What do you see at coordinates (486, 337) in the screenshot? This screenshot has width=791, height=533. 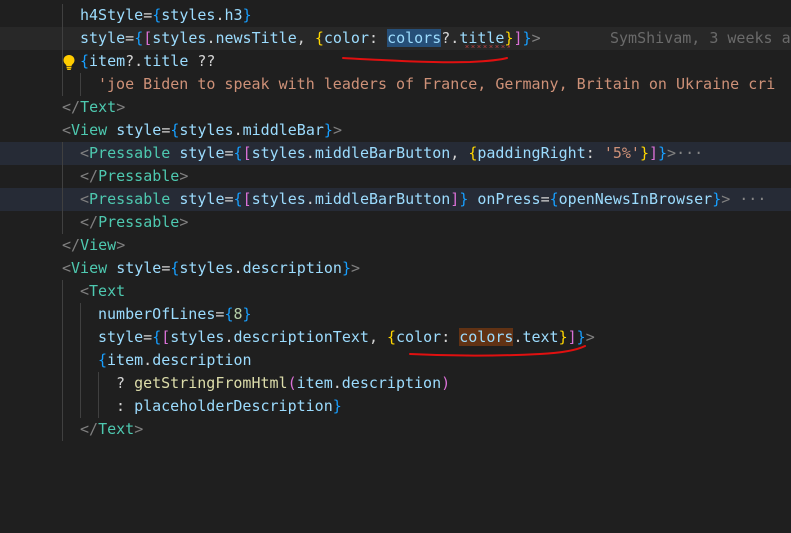 I see `selected-token: colors` at bounding box center [486, 337].